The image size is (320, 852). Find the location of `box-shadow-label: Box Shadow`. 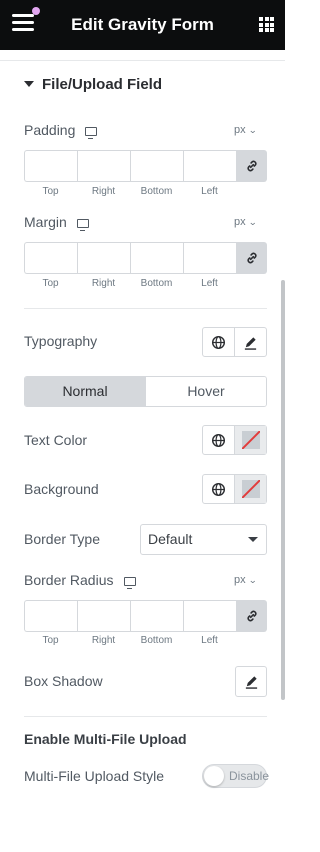

box-shadow-label: Box Shadow is located at coordinates (63, 681).